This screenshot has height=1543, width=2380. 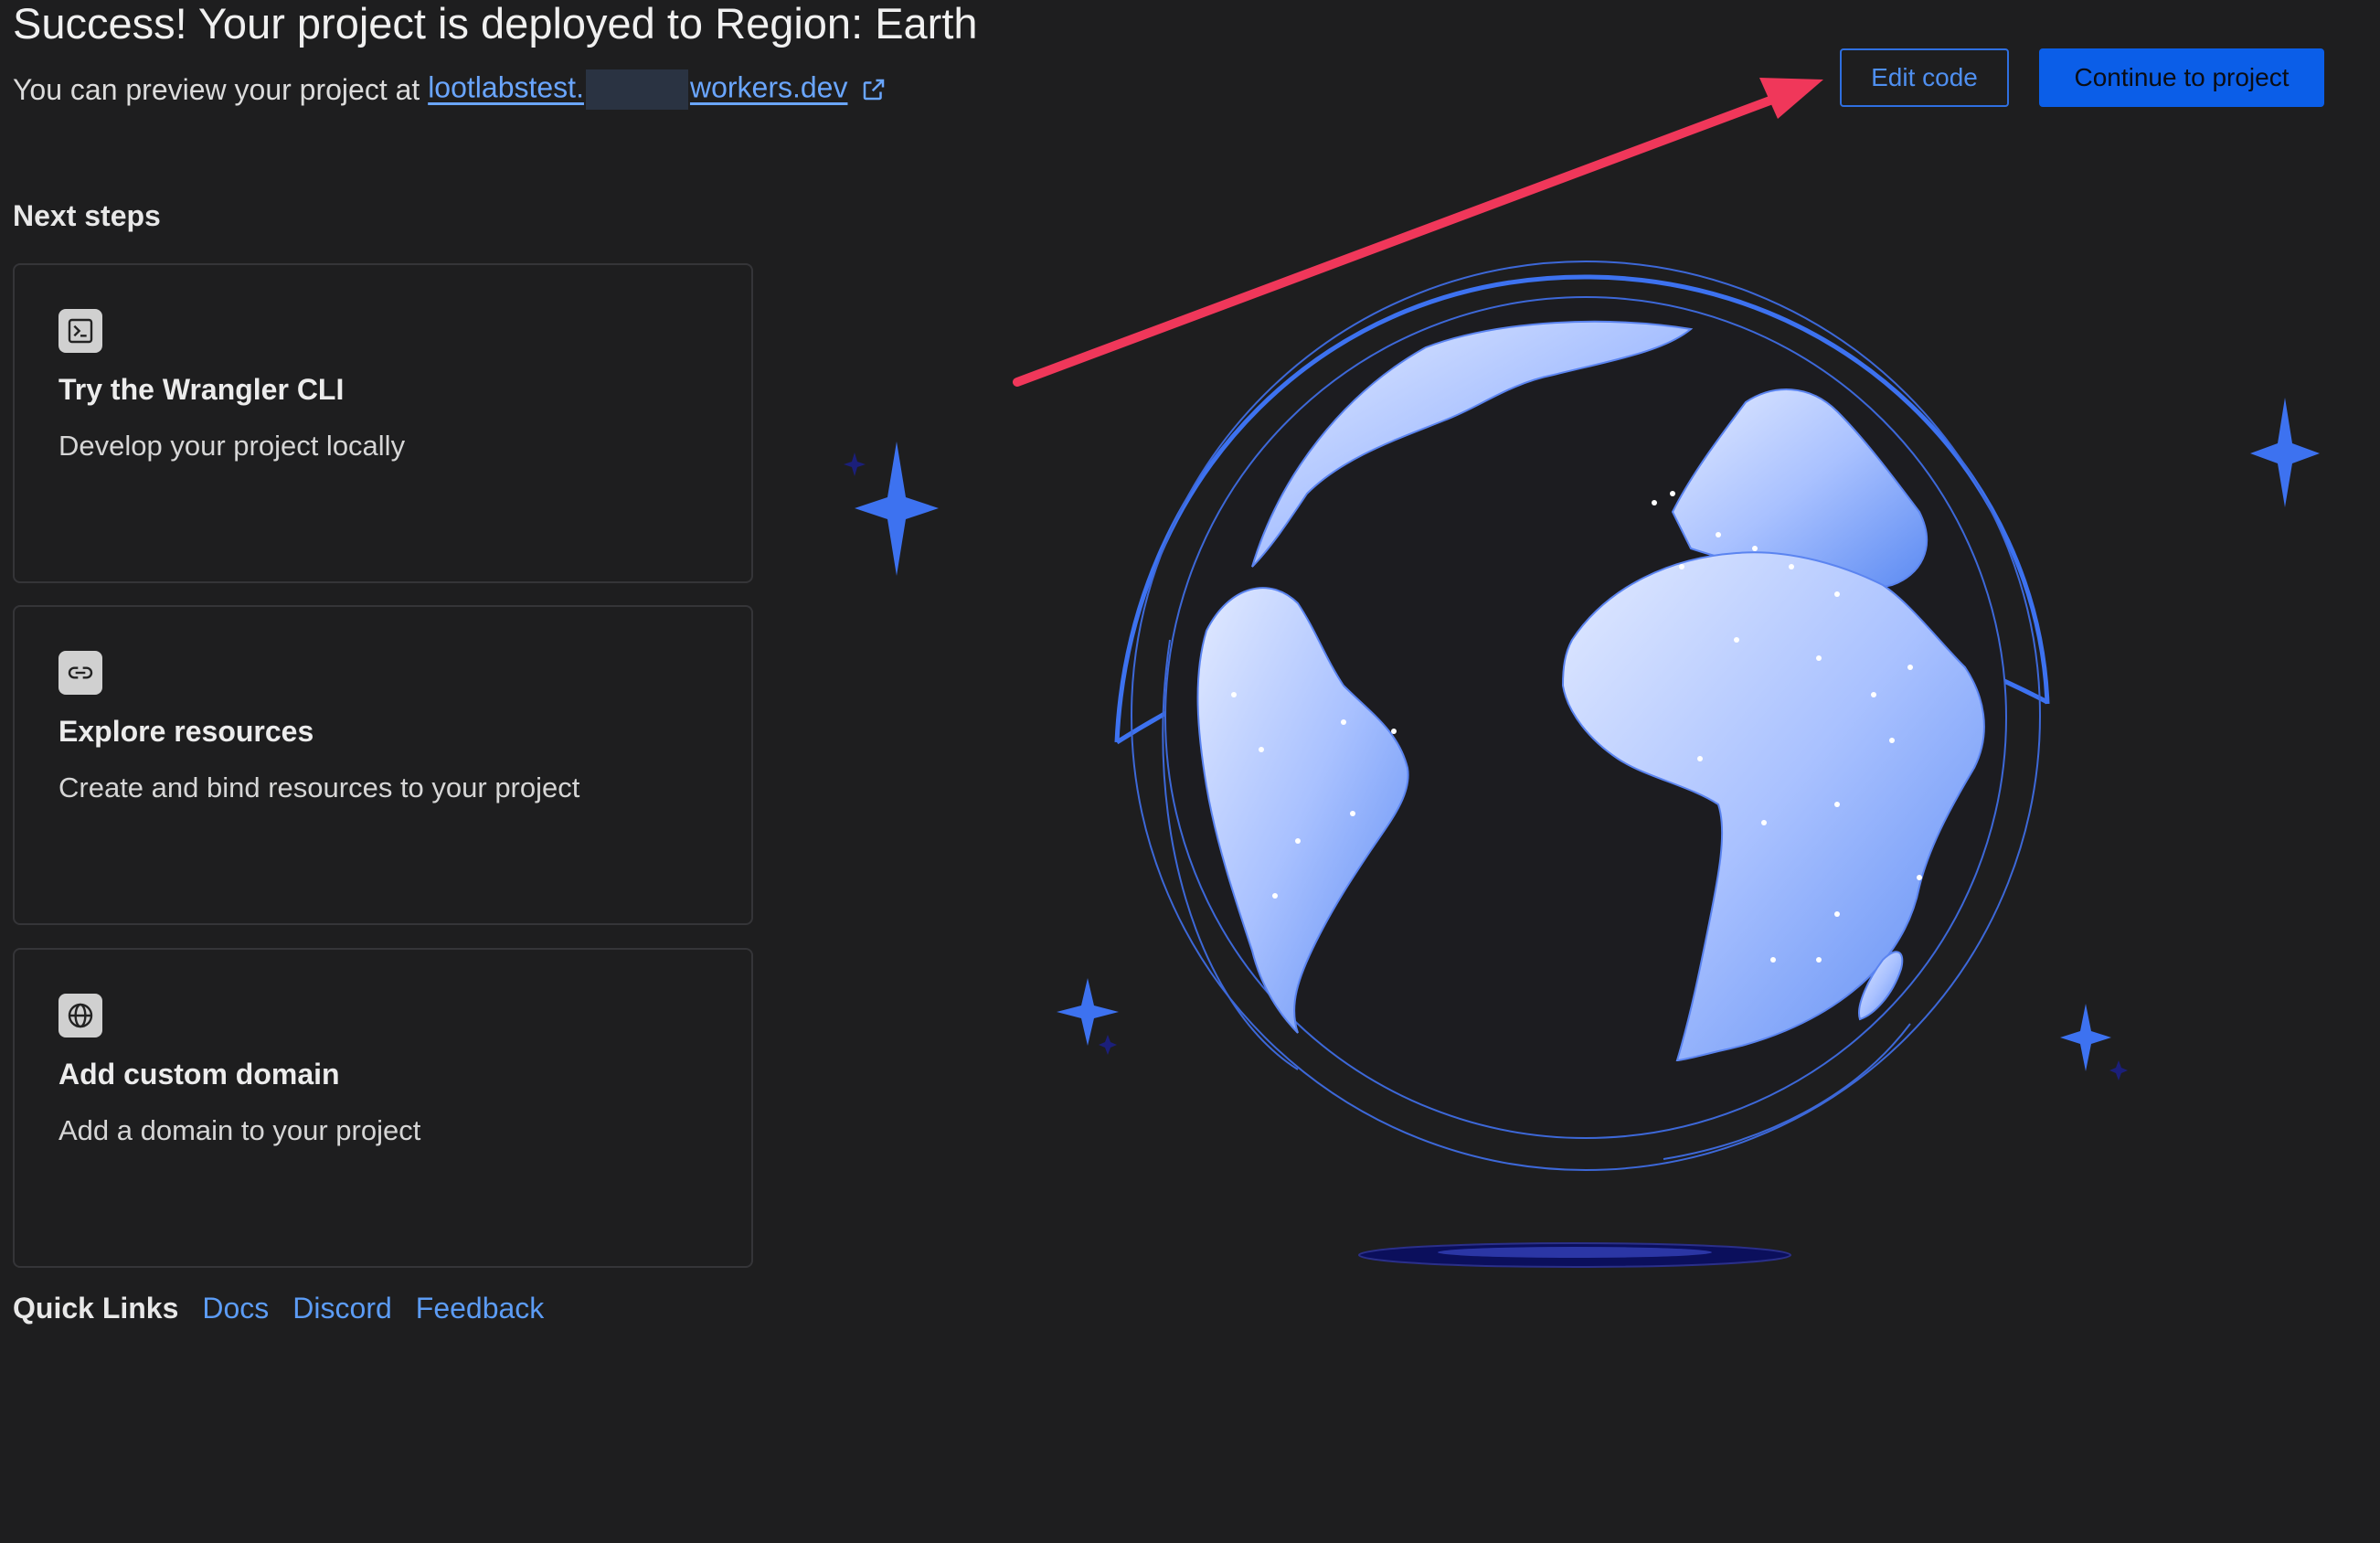 What do you see at coordinates (1575, 1252) in the screenshot?
I see `globe-shadow-highlight` at bounding box center [1575, 1252].